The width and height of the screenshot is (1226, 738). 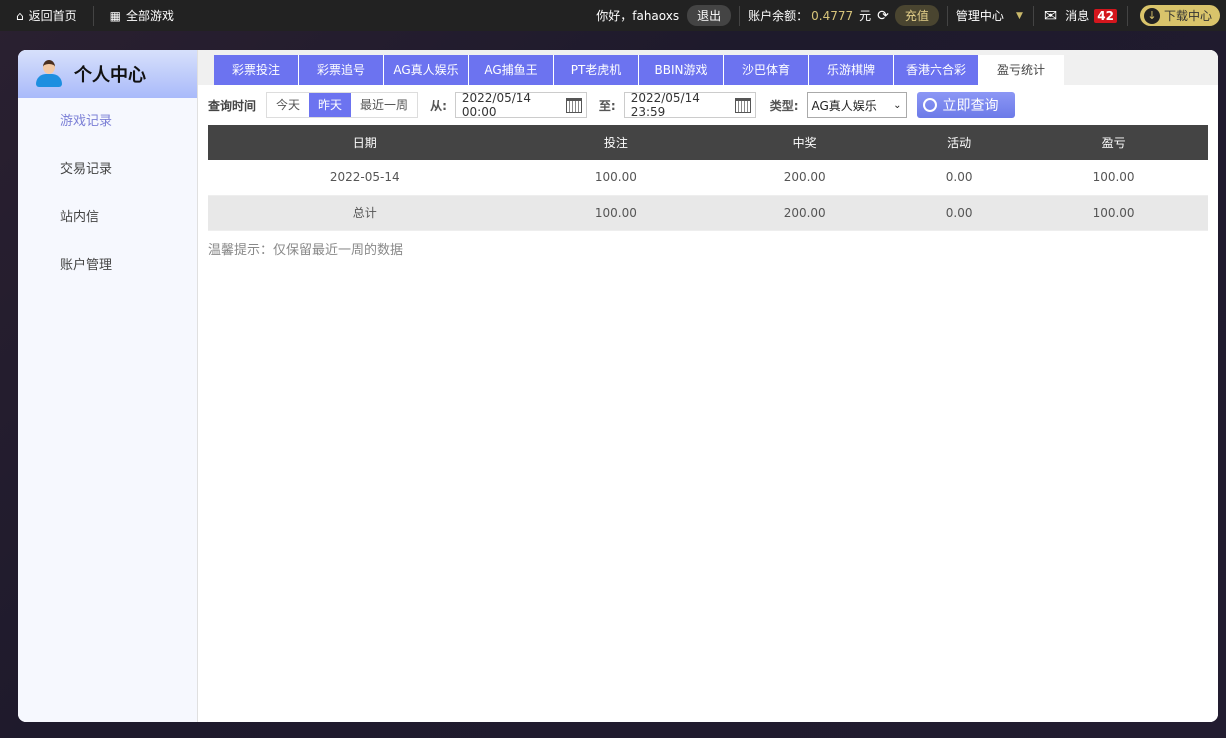 What do you see at coordinates (107, 218) in the screenshot?
I see `sidebar-item-messages: 站内信` at bounding box center [107, 218].